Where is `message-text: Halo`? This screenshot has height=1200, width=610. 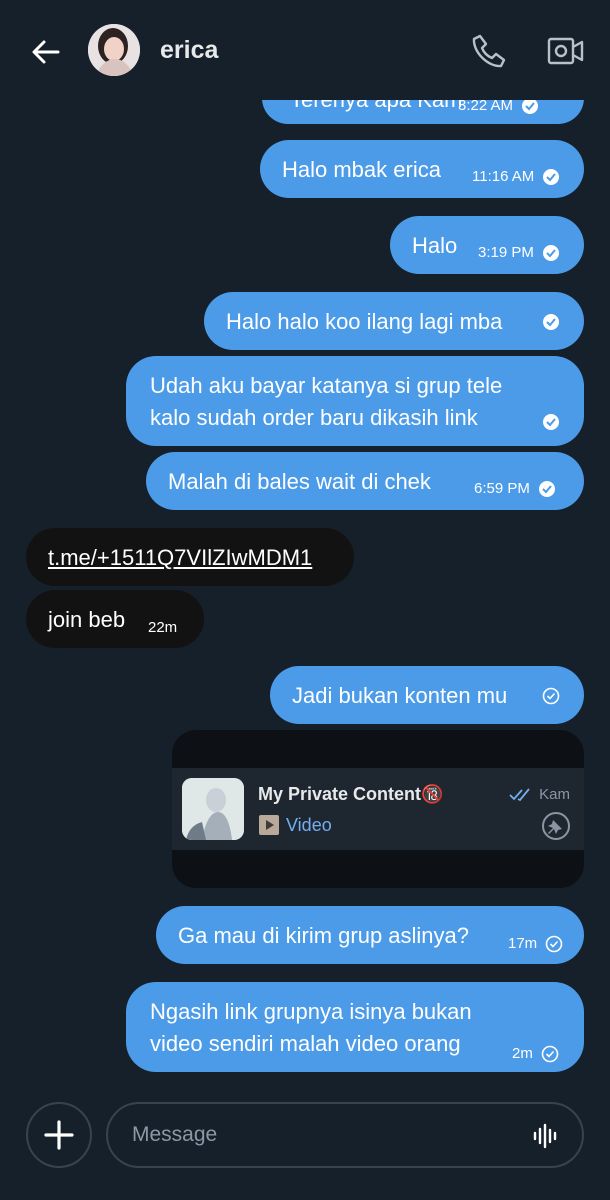
message-text: Halo is located at coordinates (435, 245).